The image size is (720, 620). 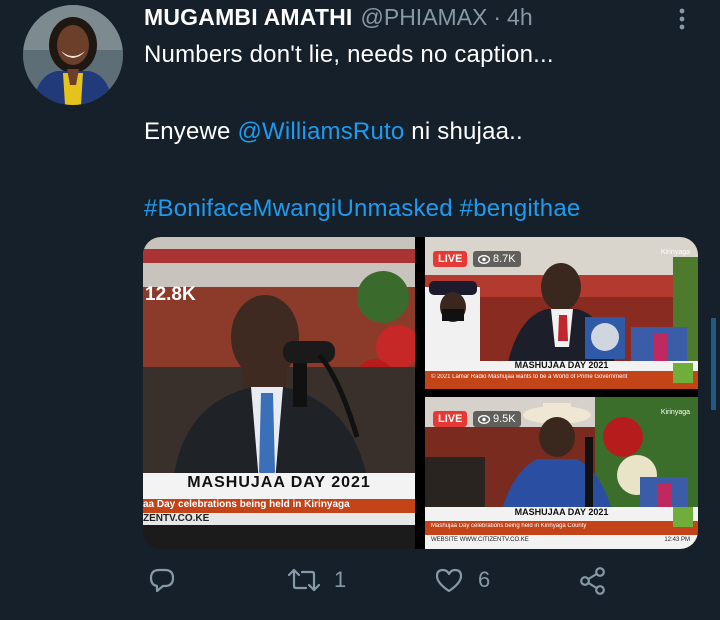 I want to click on share-icon, so click(x=592, y=581).